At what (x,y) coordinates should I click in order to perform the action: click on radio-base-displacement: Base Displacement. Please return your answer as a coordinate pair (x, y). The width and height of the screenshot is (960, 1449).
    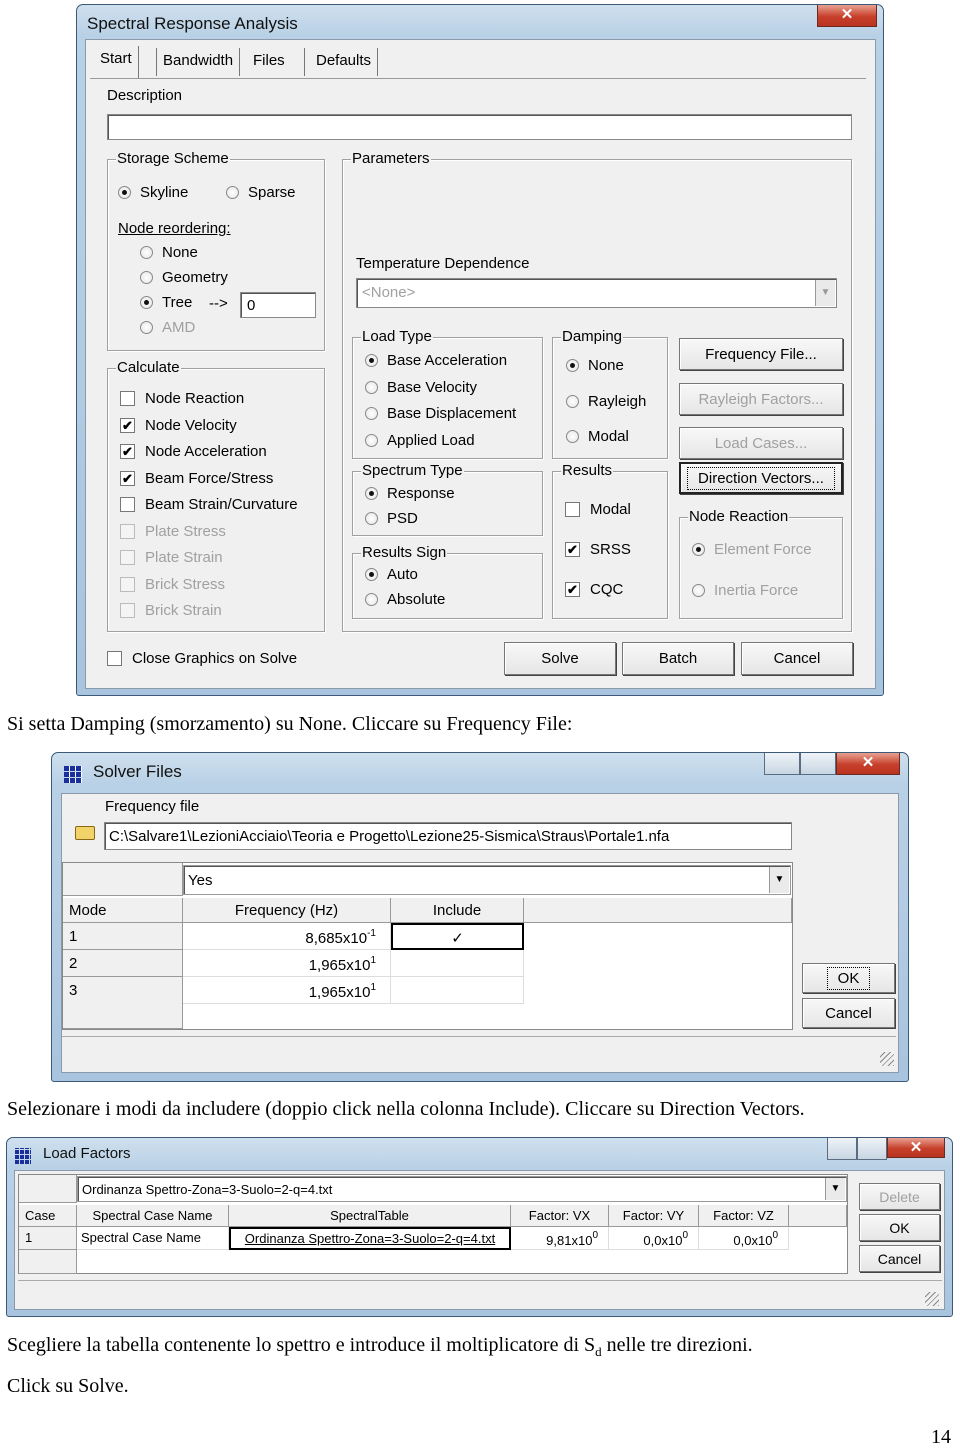
    Looking at the image, I should click on (440, 413).